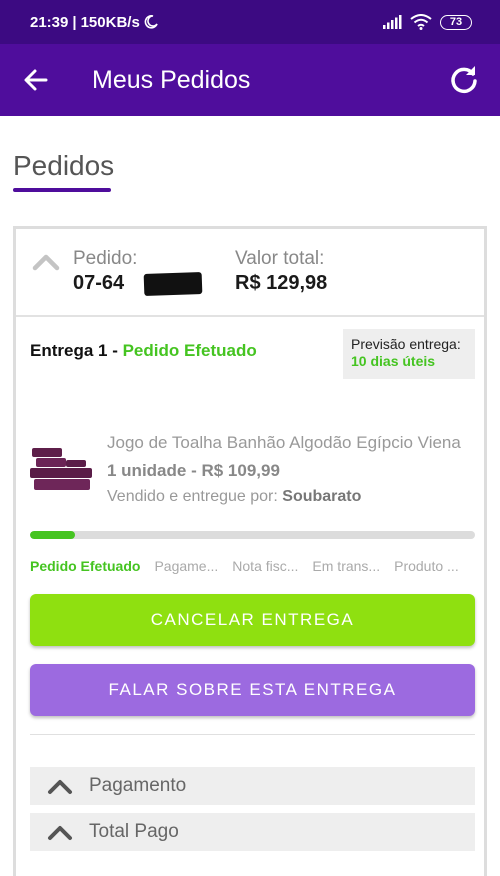 The height and width of the screenshot is (876, 500). Describe the element at coordinates (151, 22) in the screenshot. I see `moon-icon` at that location.